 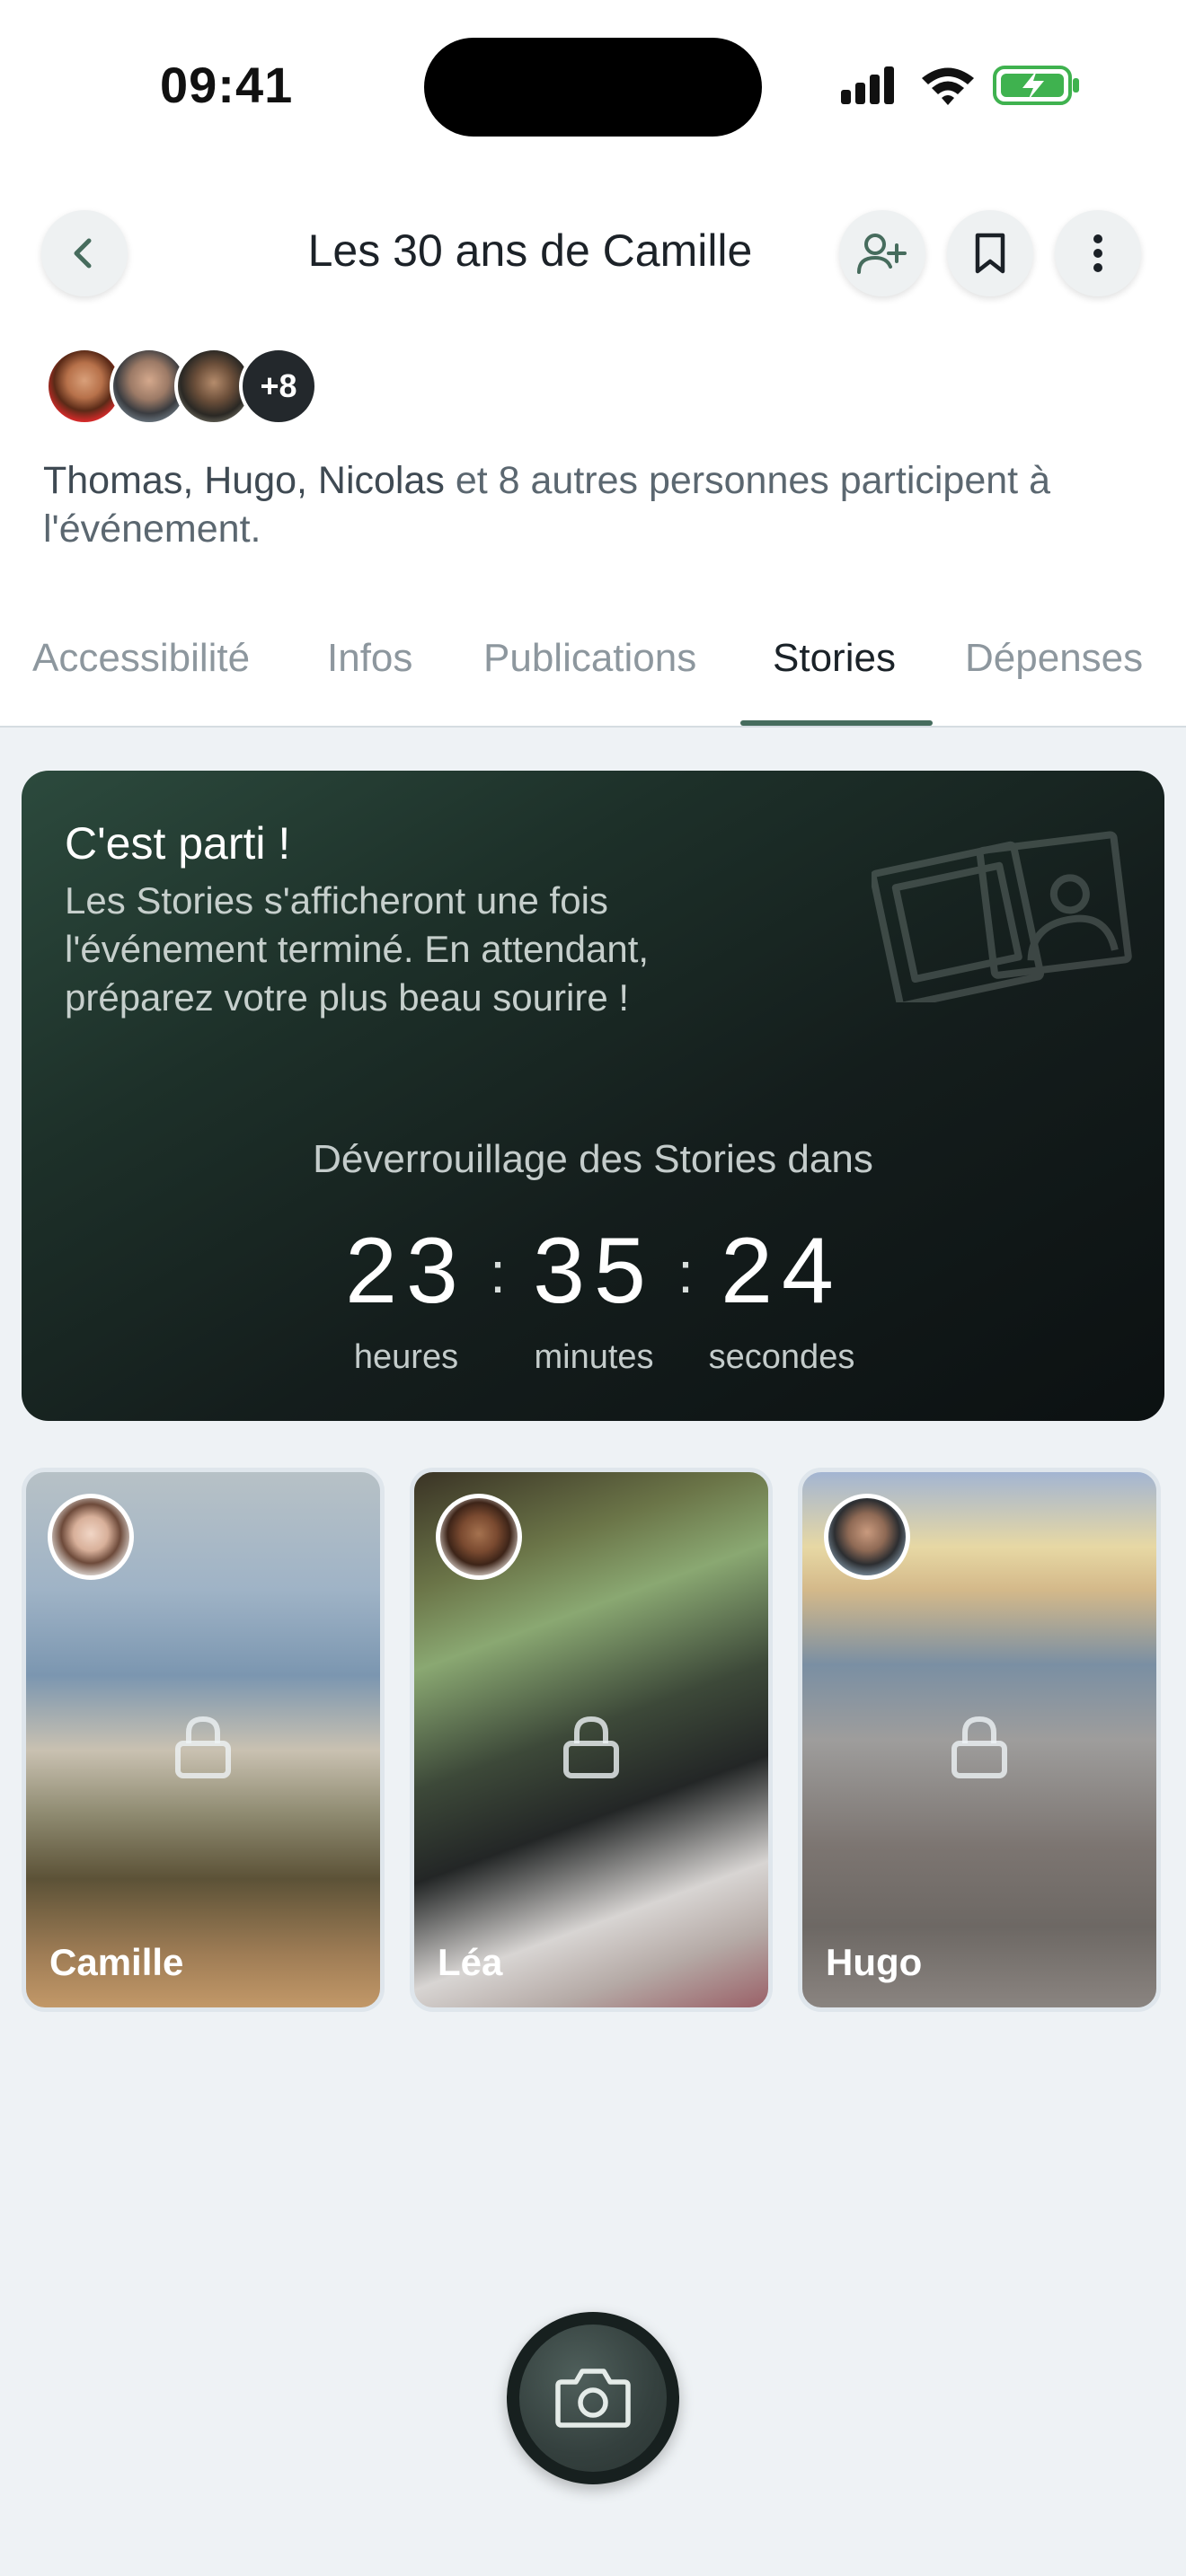 I want to click on bookmark-icon, so click(x=990, y=253).